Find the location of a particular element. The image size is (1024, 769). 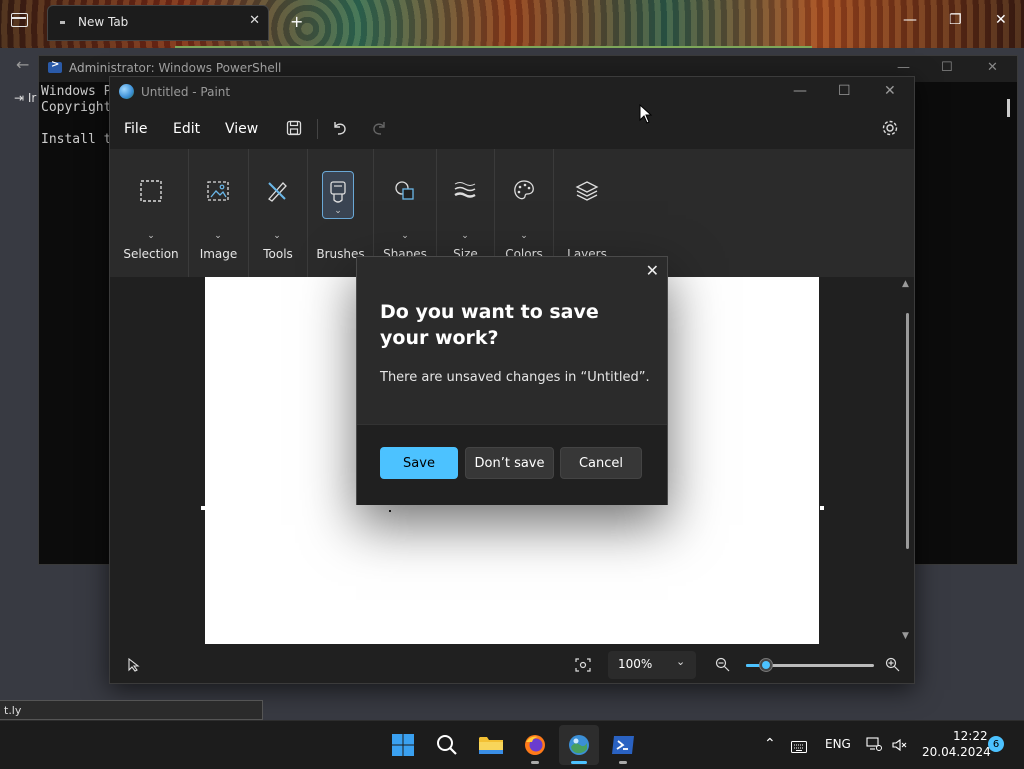

tab-label: New Tab is located at coordinates (103, 22).